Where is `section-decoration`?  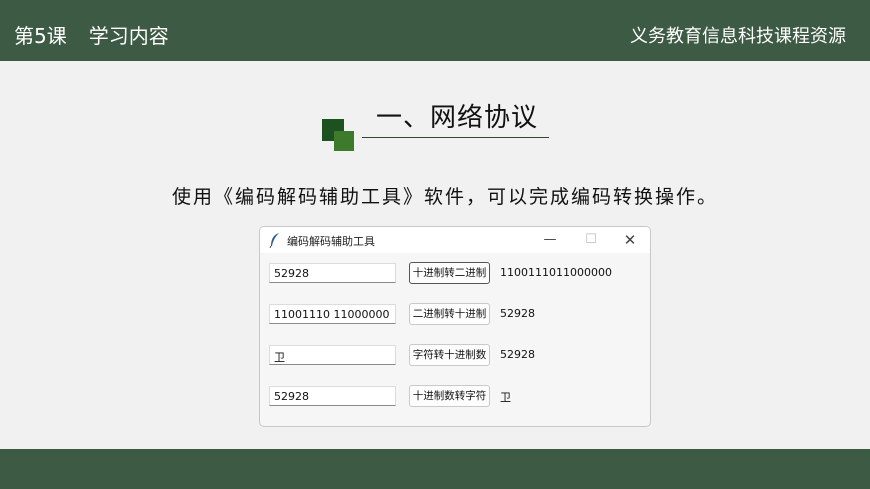
section-decoration is located at coordinates (339, 136).